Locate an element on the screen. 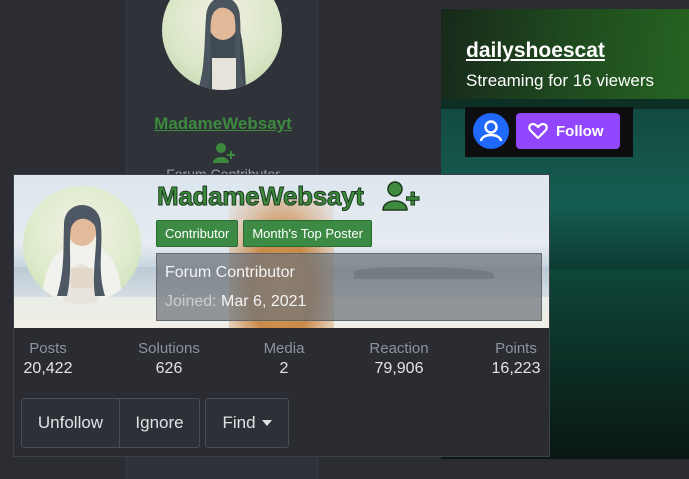  stat-posts: Posts 20,422 is located at coordinates (48, 359).